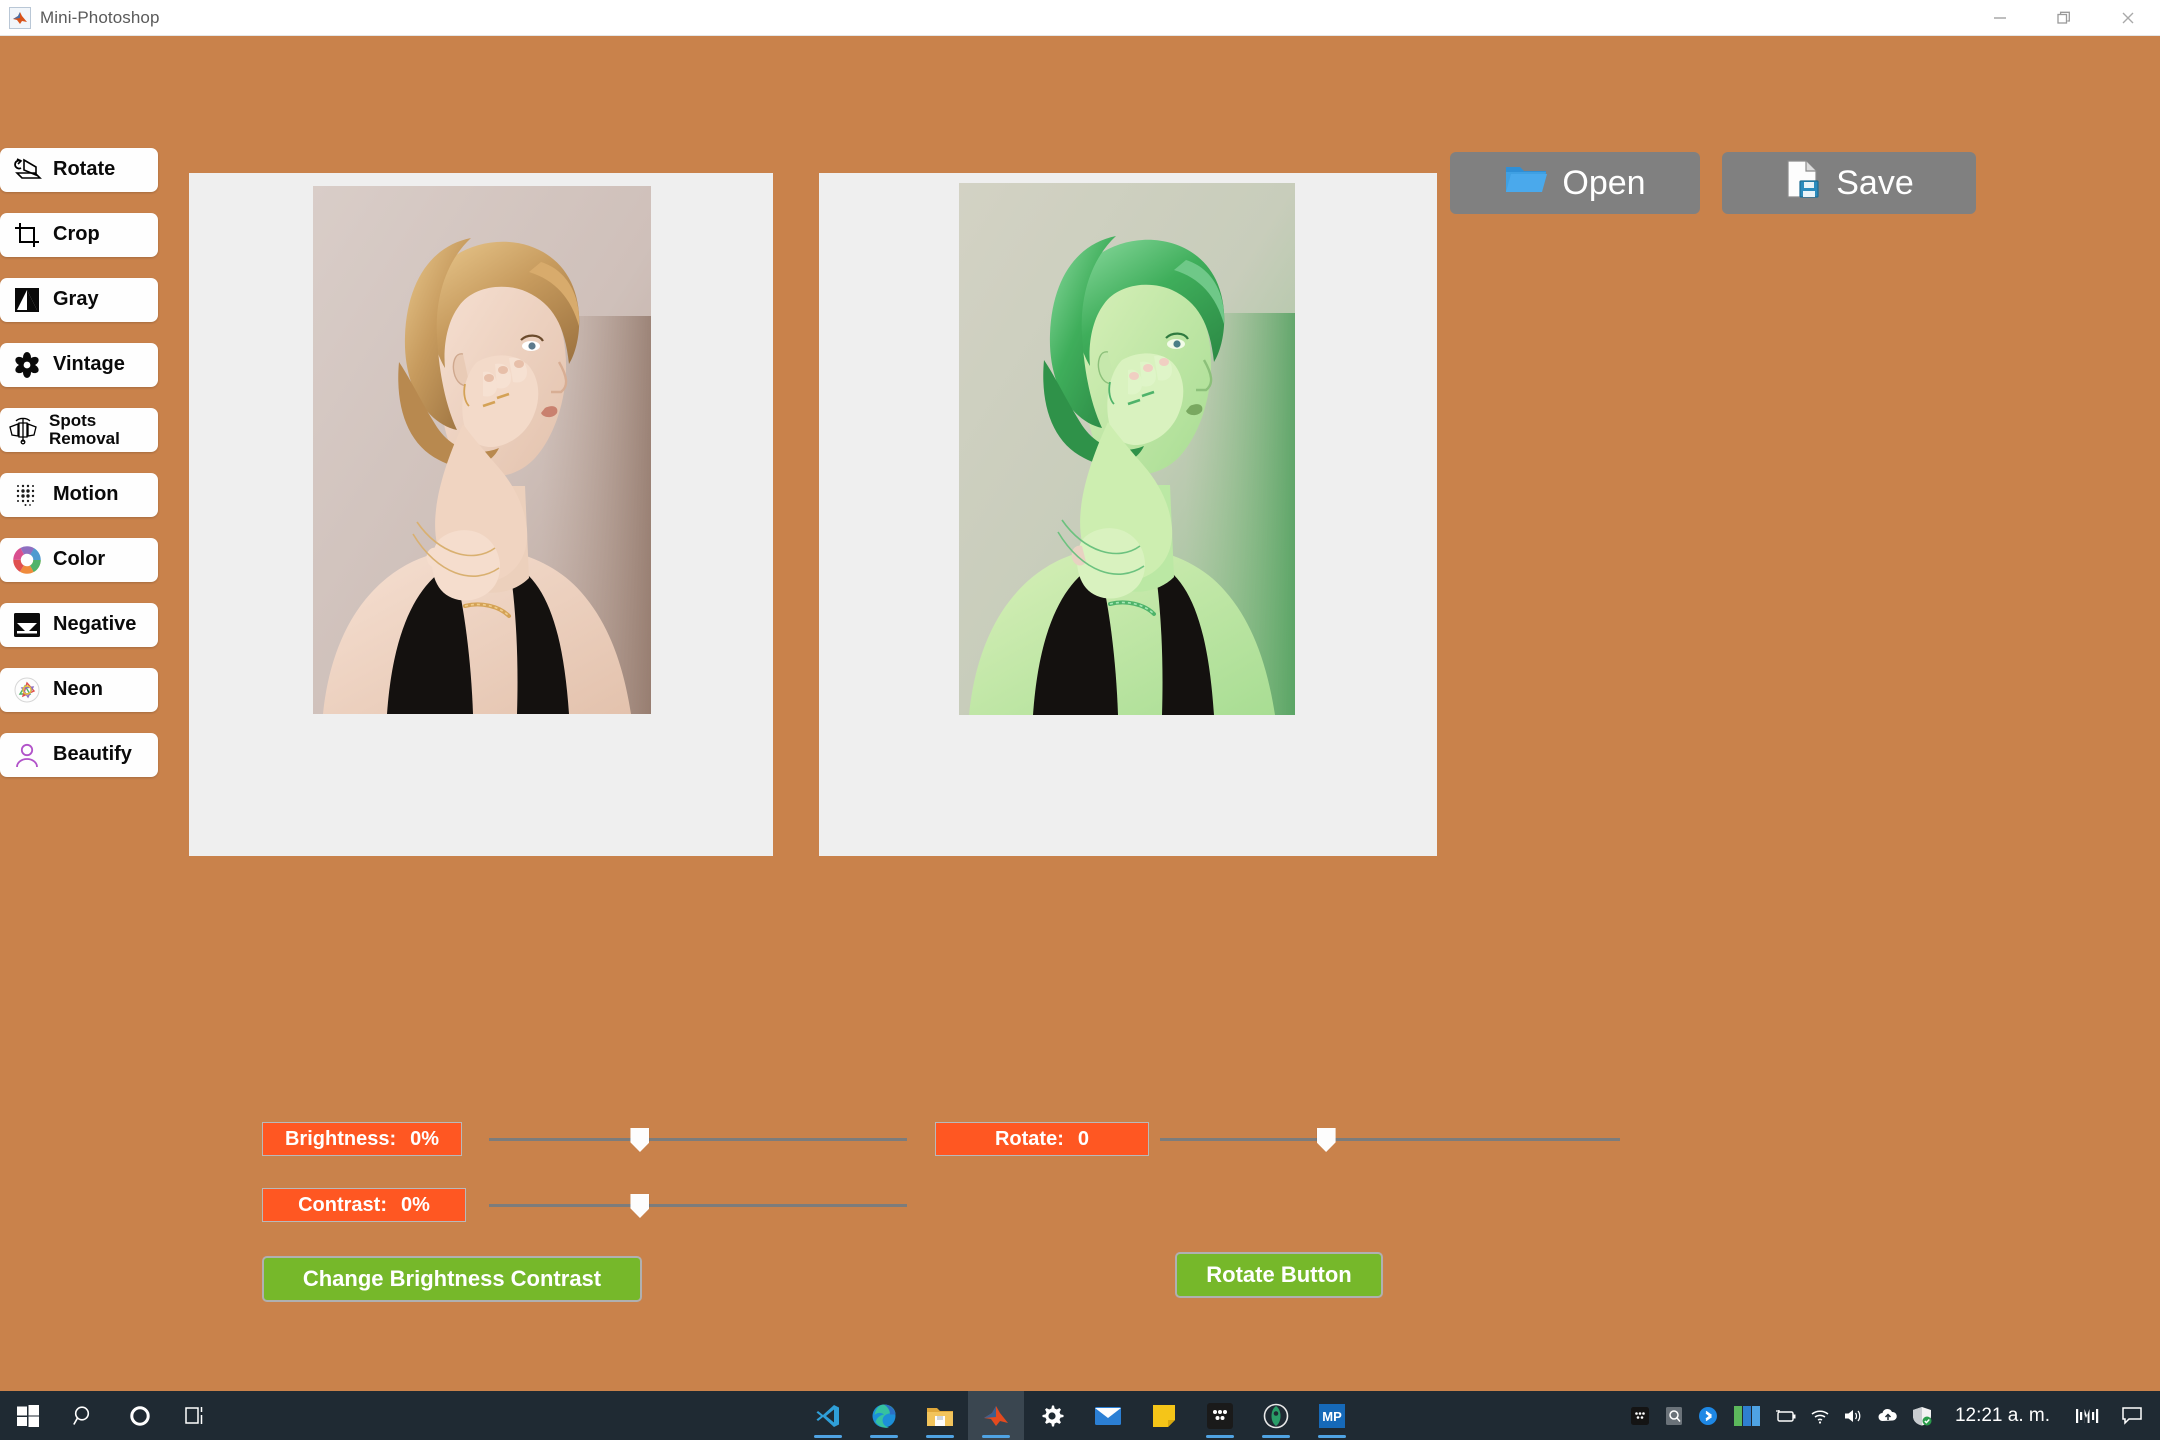 The image size is (2160, 1440). I want to click on grayscale-icon, so click(27, 300).